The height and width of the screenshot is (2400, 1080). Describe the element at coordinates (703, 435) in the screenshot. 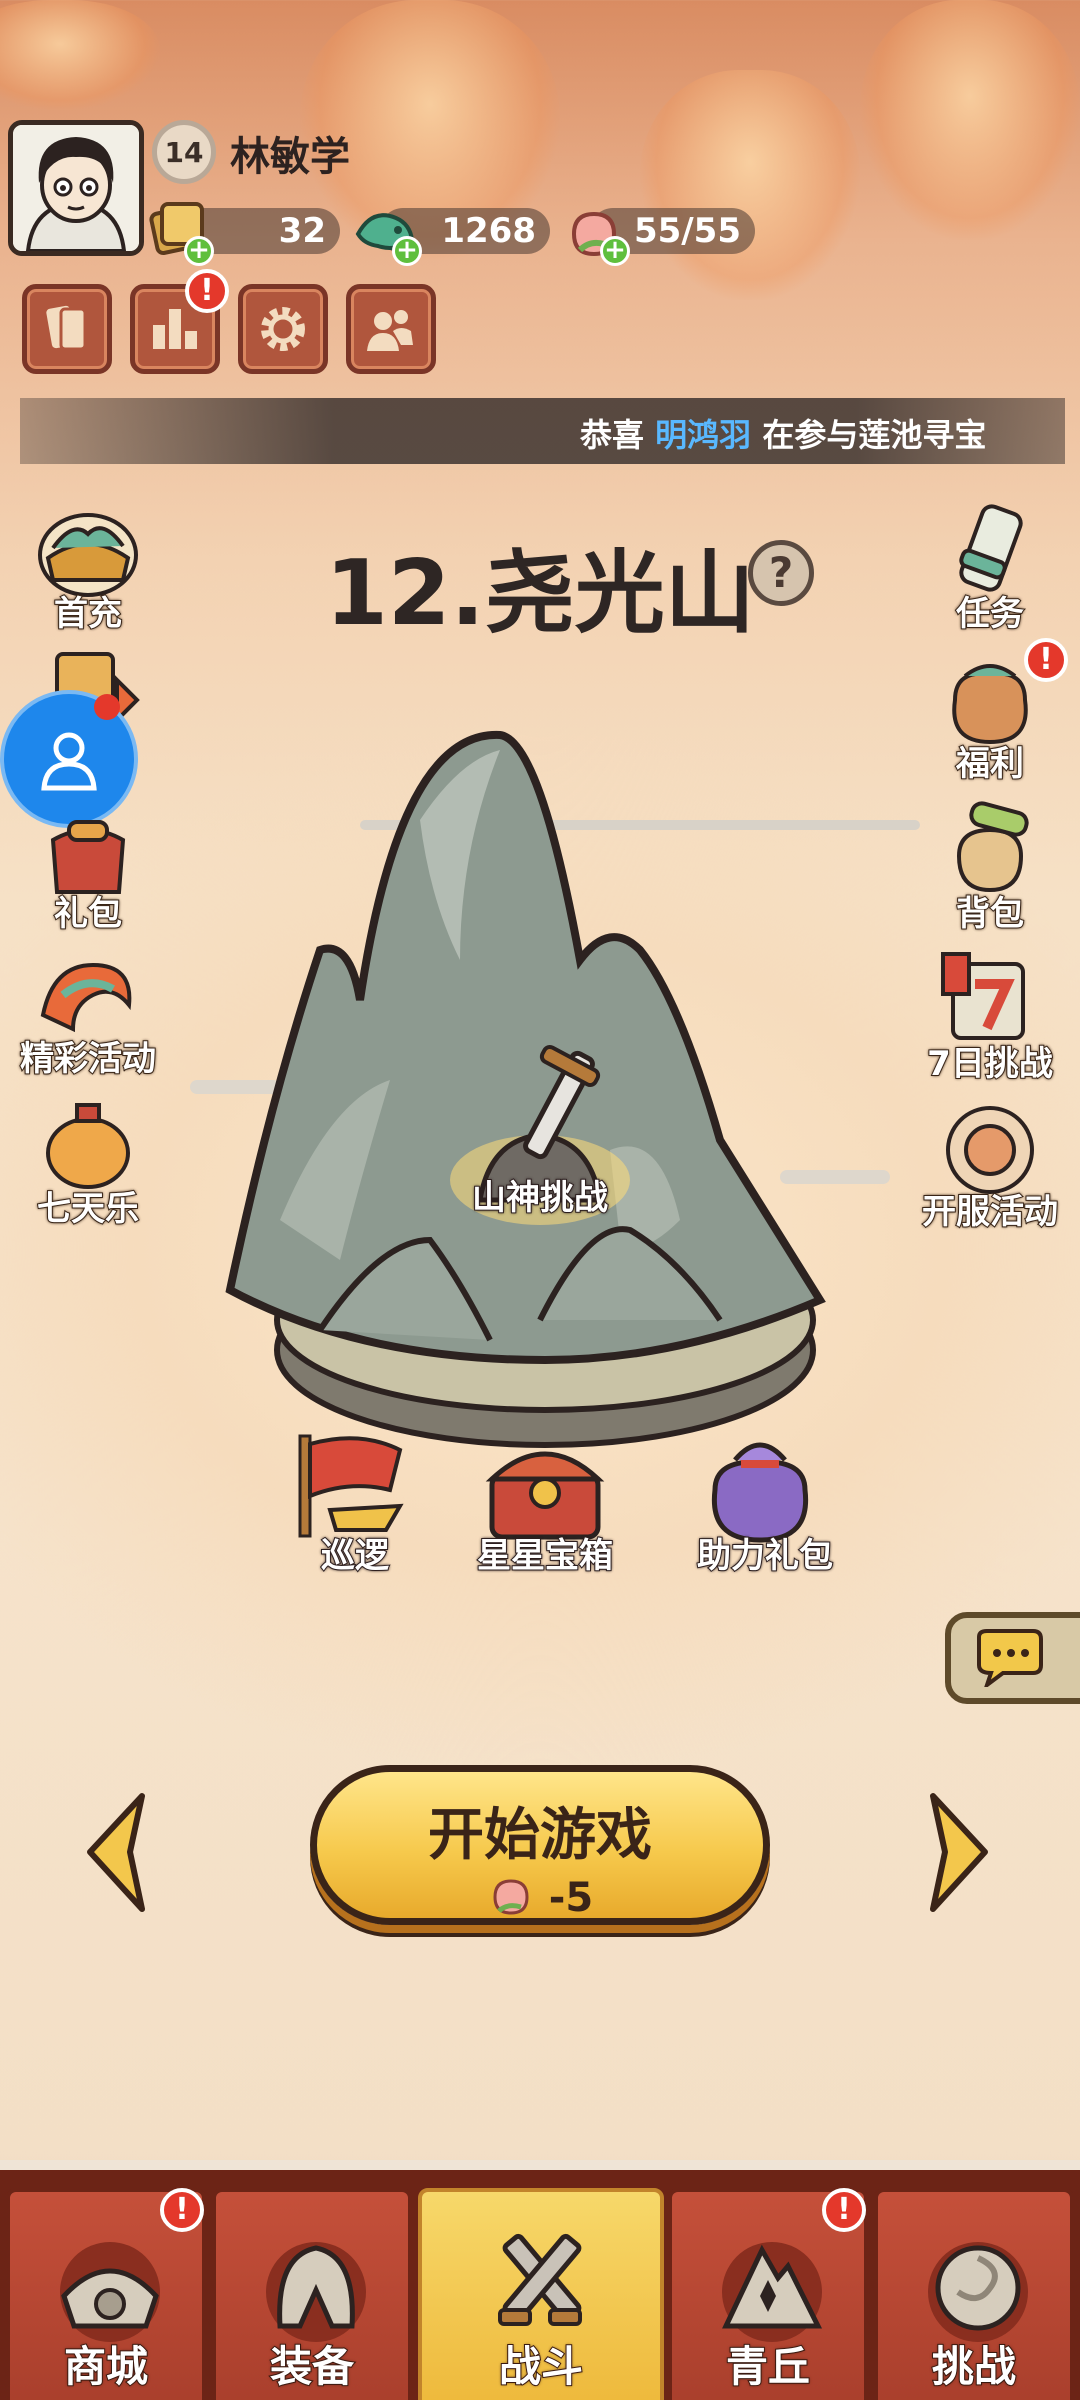

I see `ticker-player-name: 明鸿羽` at that location.